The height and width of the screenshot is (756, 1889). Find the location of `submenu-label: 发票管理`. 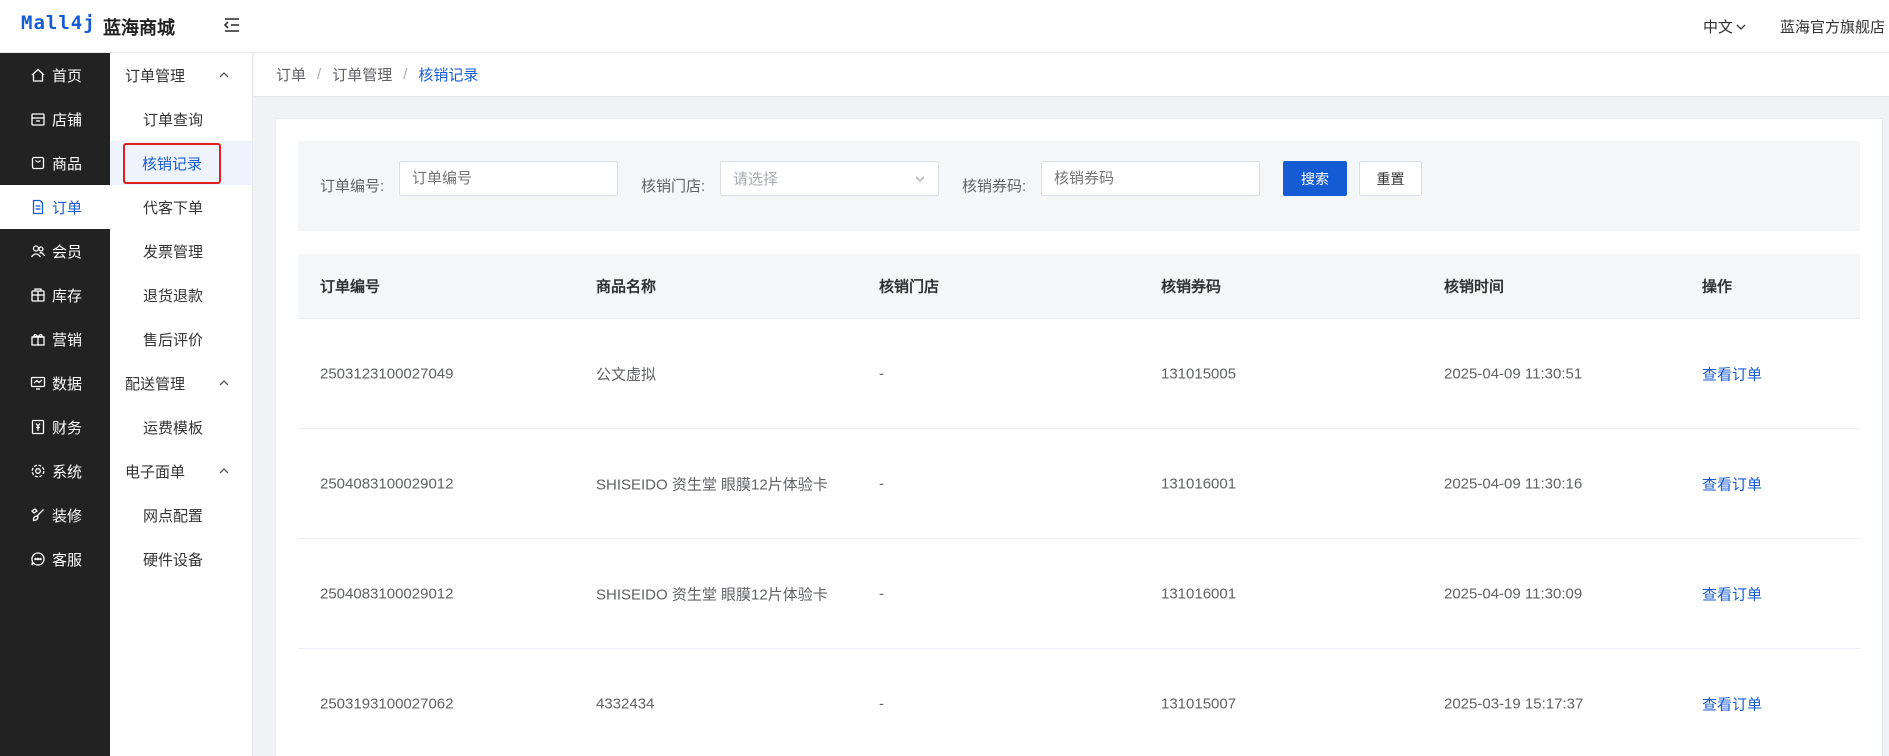

submenu-label: 发票管理 is located at coordinates (173, 252).